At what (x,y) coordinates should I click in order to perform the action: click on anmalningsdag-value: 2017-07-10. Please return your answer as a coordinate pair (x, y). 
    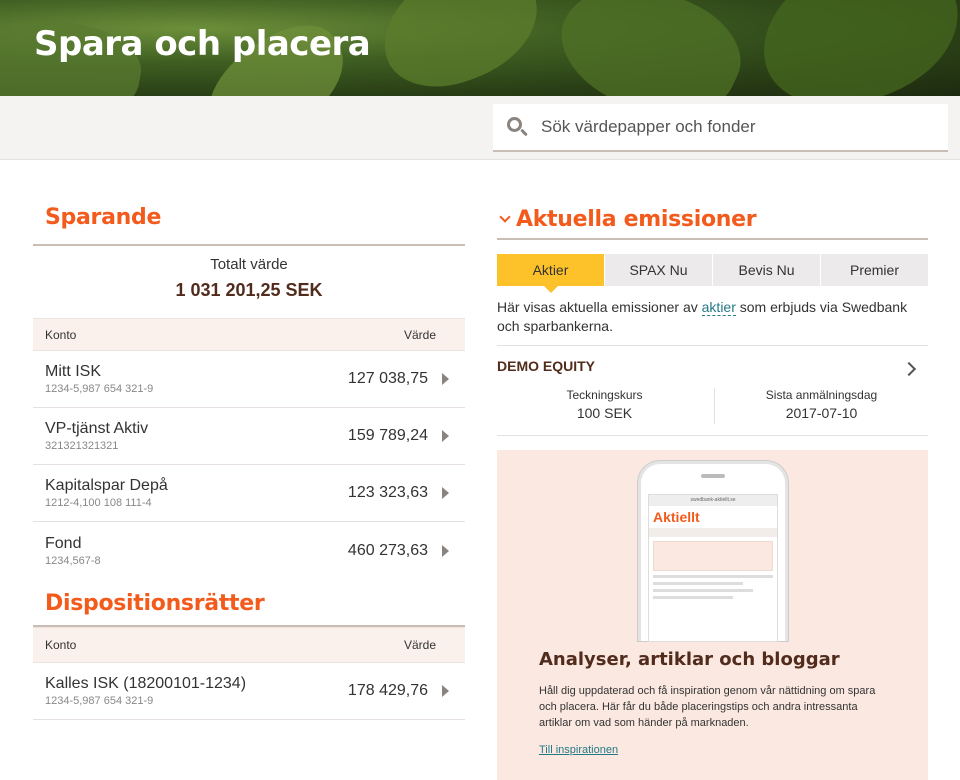
    Looking at the image, I should click on (821, 413).